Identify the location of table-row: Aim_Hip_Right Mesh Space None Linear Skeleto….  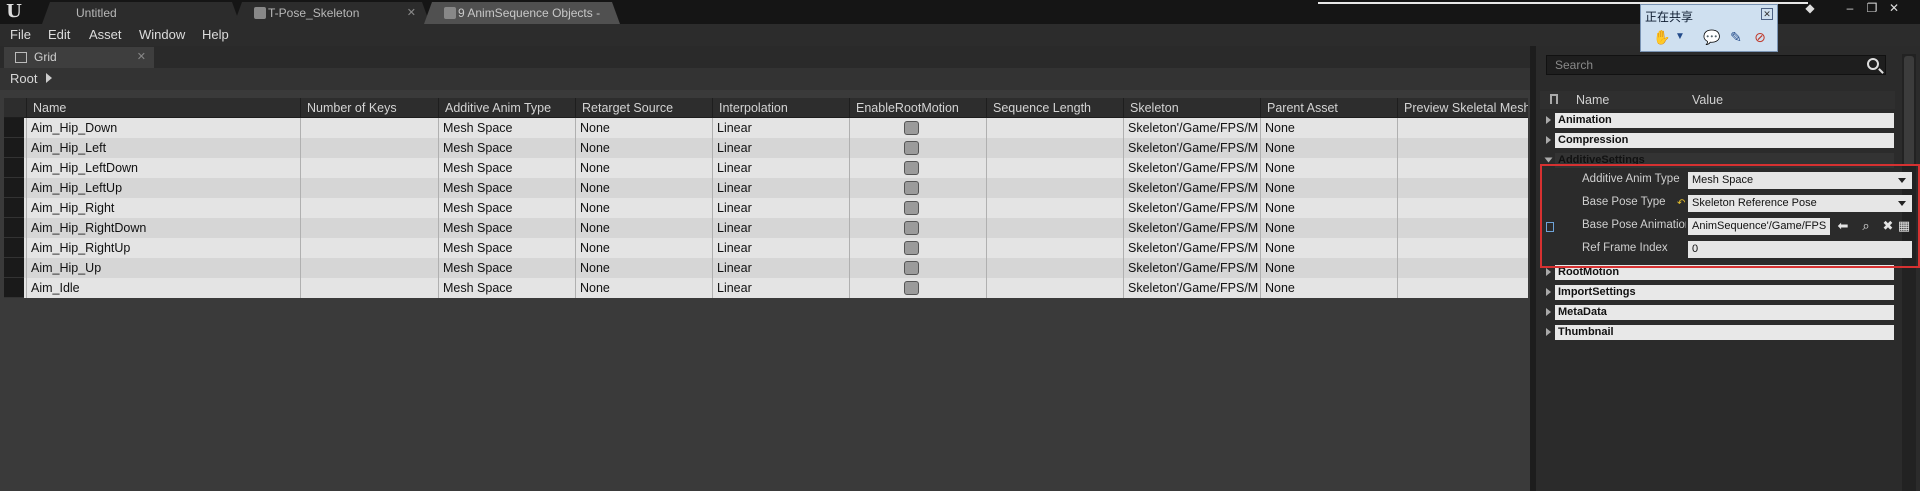
(766, 208).